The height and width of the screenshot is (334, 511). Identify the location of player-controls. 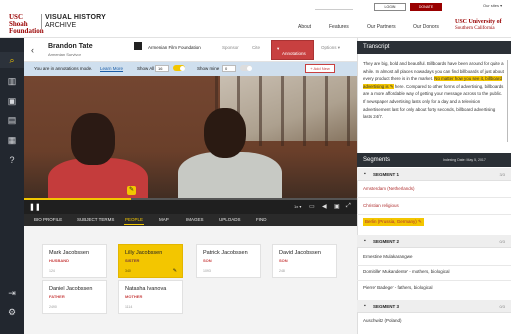
(190, 206).